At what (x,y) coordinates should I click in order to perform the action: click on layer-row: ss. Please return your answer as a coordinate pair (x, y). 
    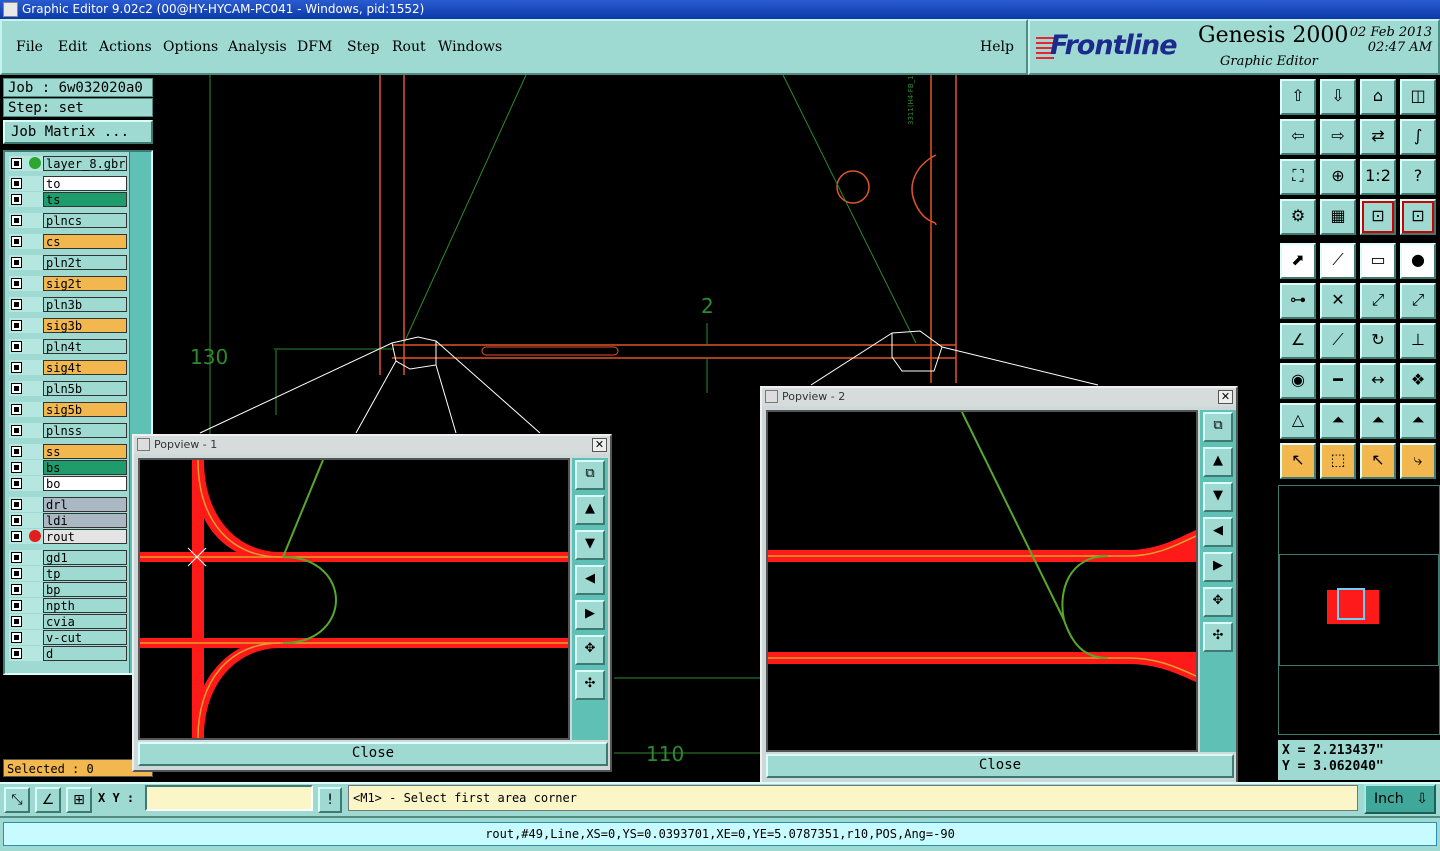
    Looking at the image, I should click on (68, 451).